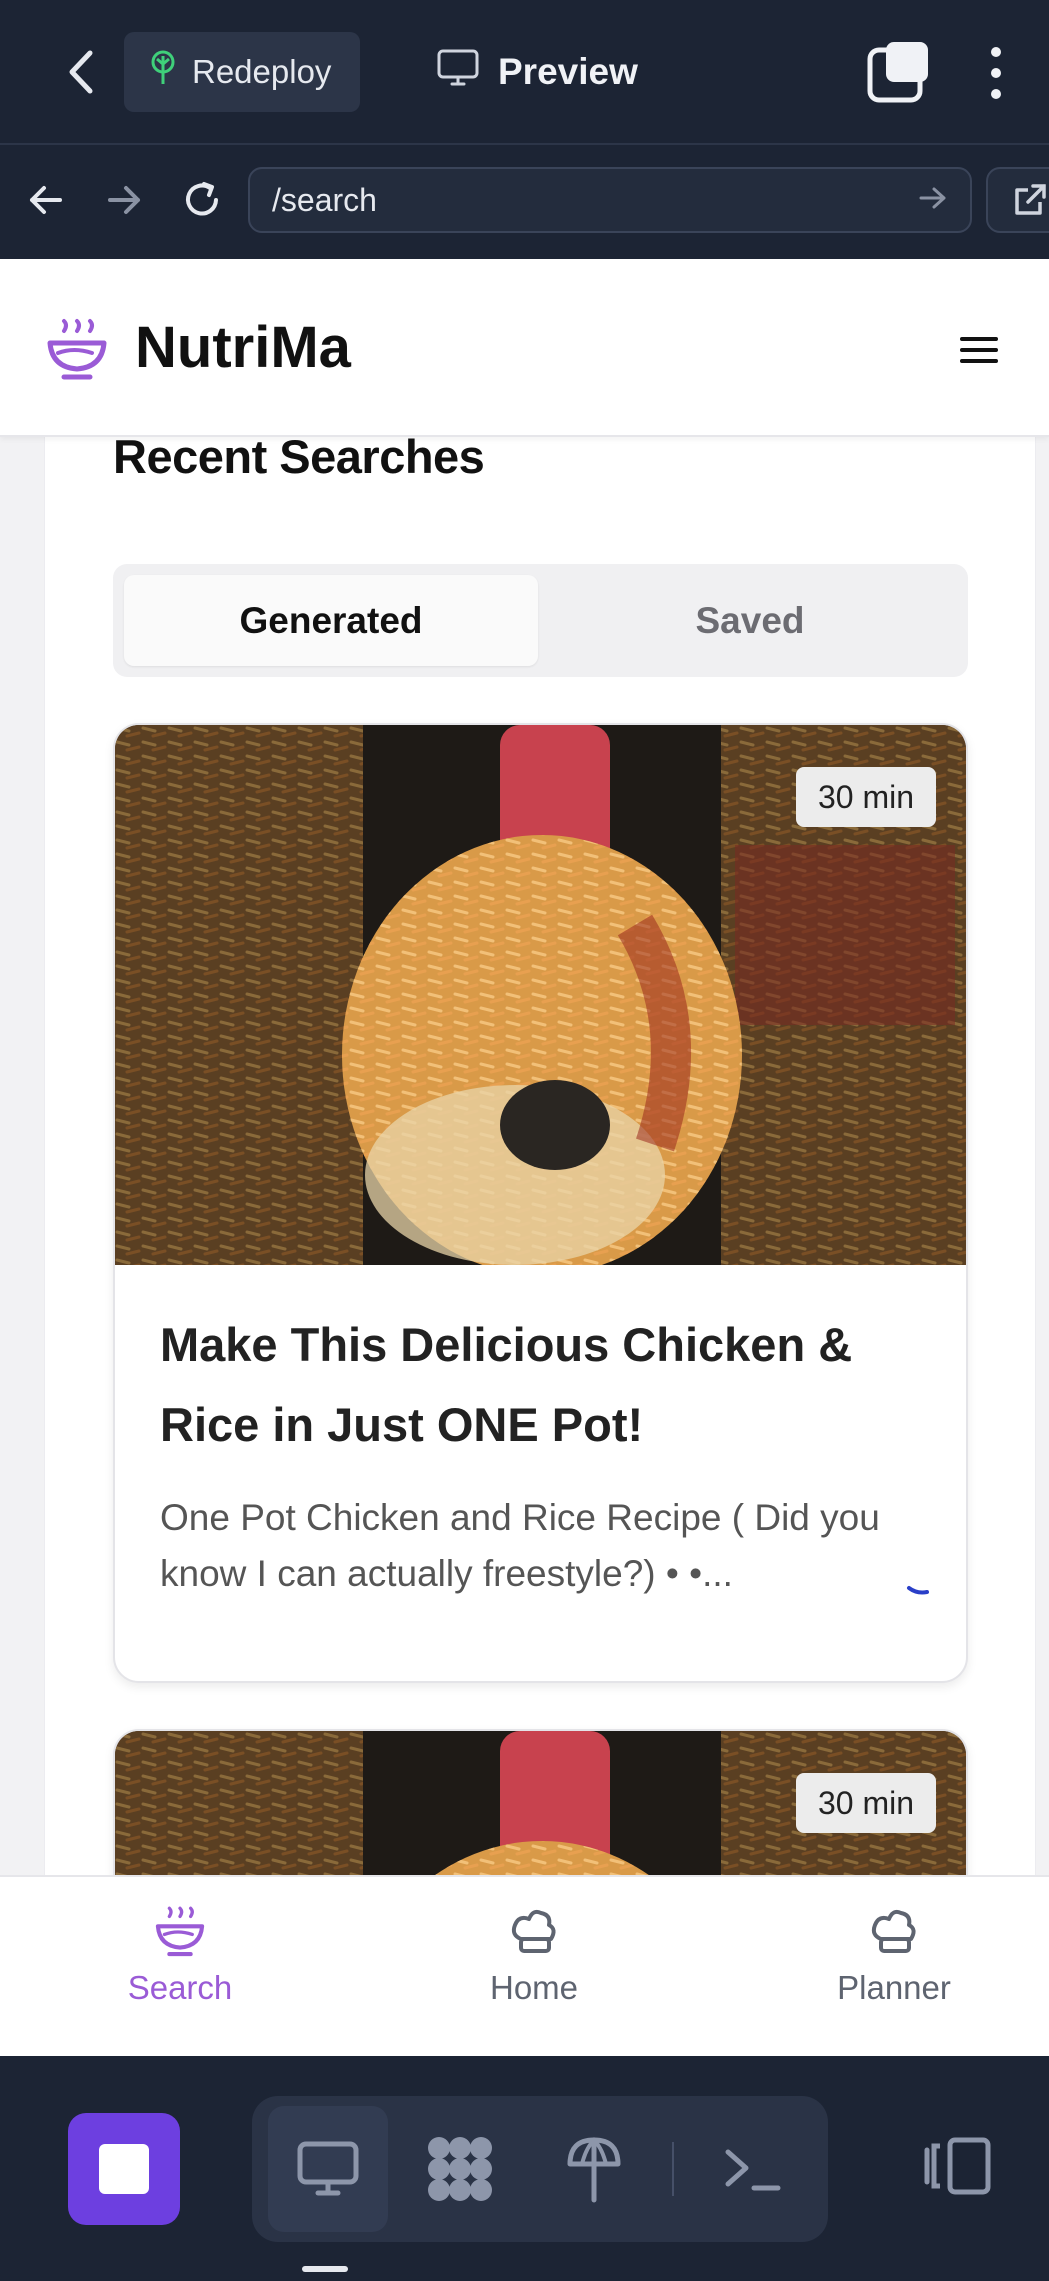  What do you see at coordinates (894, 1987) in the screenshot?
I see `nav-planner-label: Planner` at bounding box center [894, 1987].